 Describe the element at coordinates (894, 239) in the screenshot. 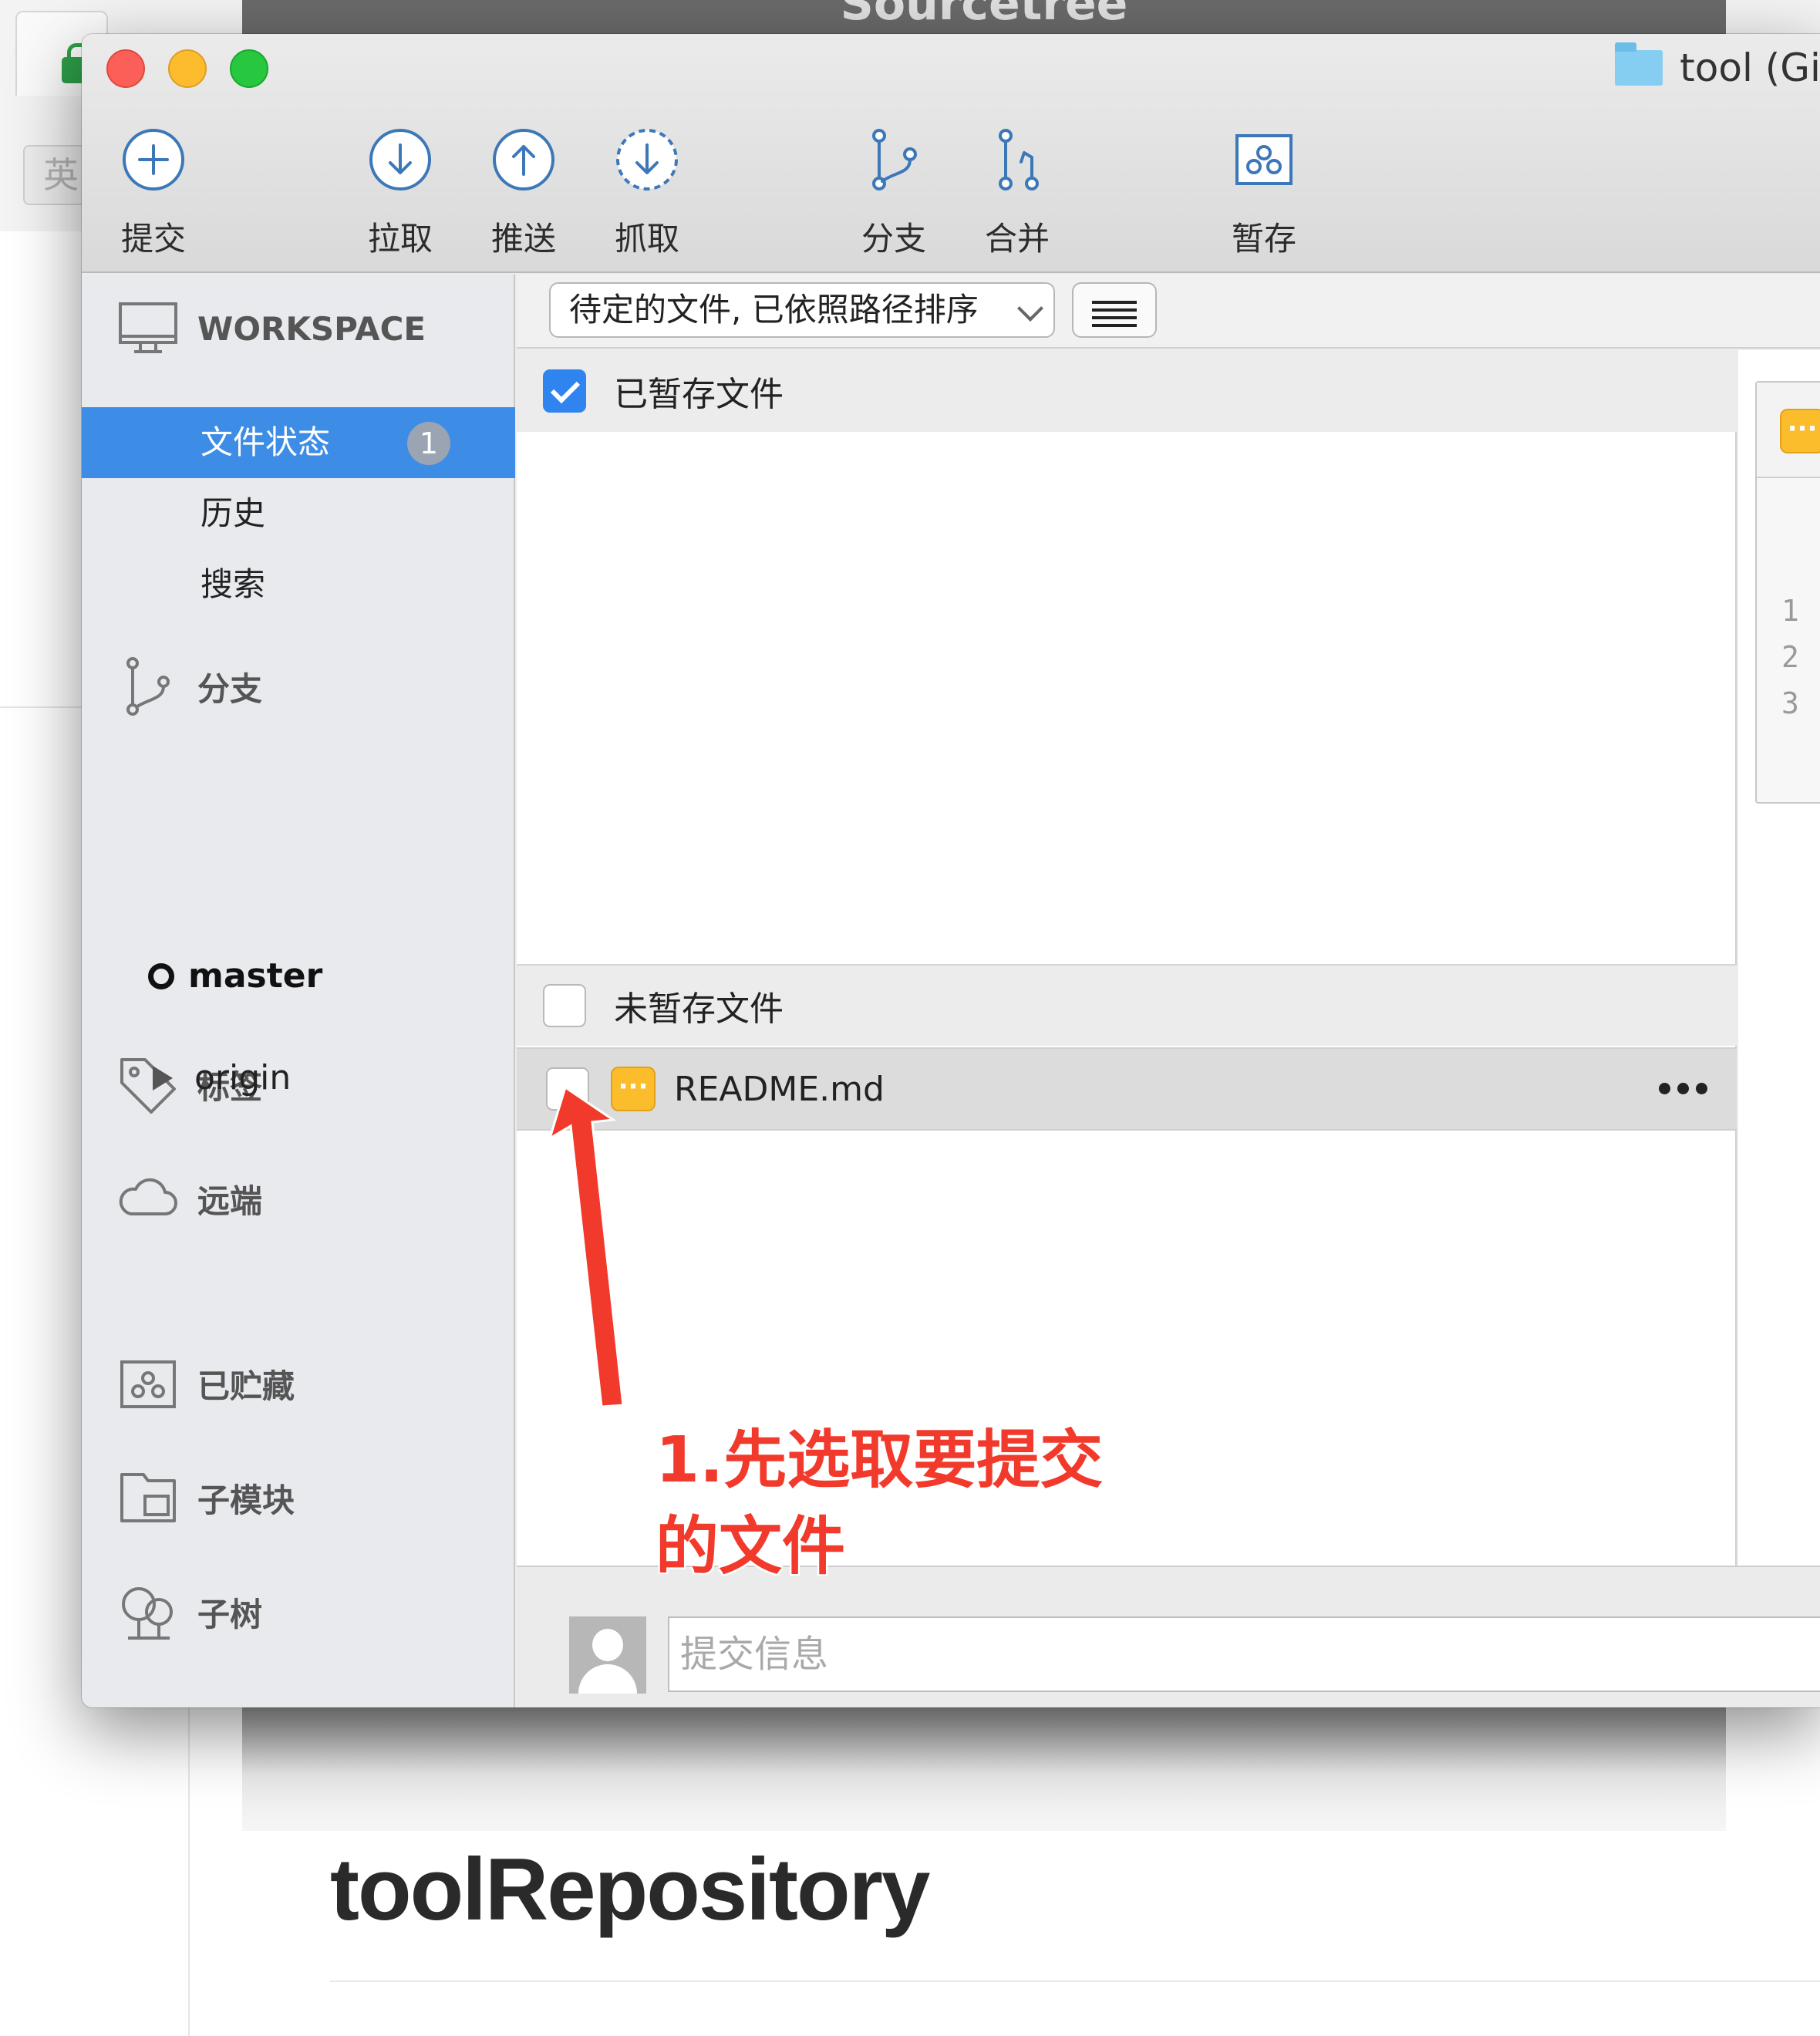

I see `branch-label: 分支` at that location.